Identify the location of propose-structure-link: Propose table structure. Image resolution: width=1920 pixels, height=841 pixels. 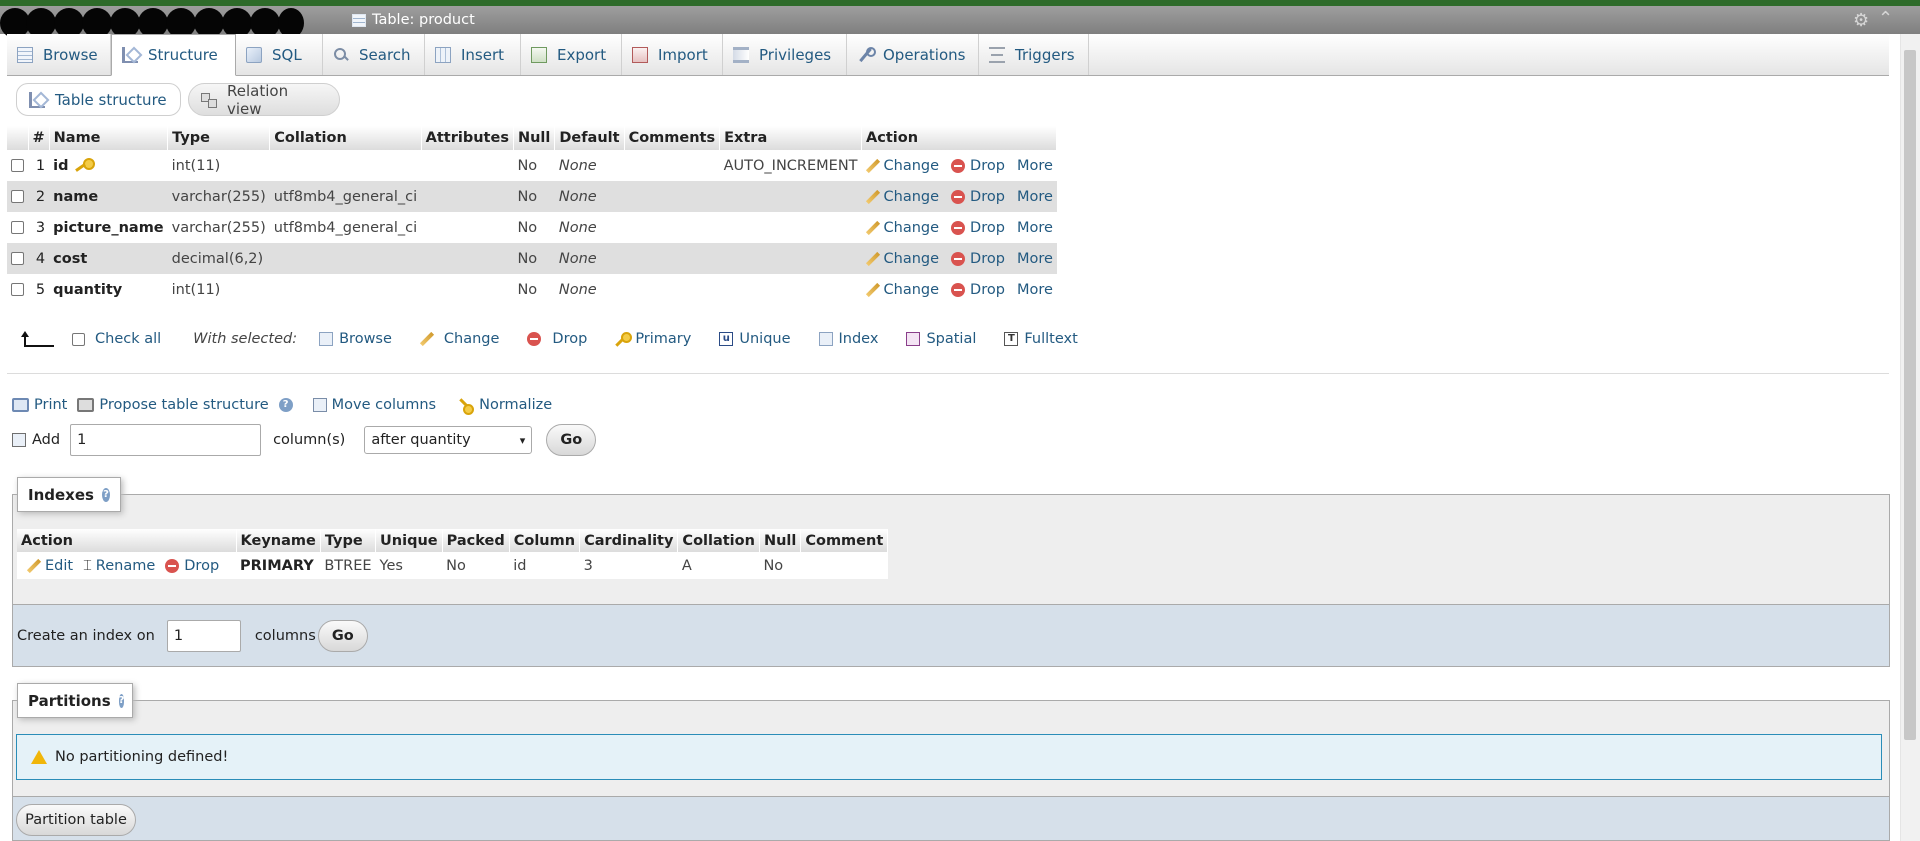
(173, 405).